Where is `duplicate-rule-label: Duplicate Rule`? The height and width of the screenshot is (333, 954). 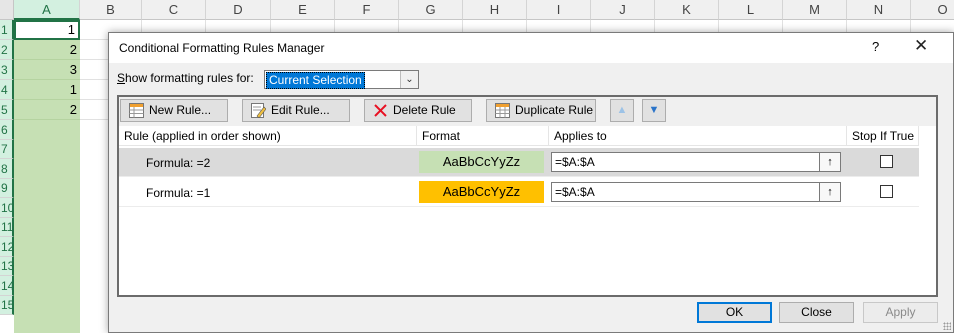
duplicate-rule-label: Duplicate Rule is located at coordinates (554, 110).